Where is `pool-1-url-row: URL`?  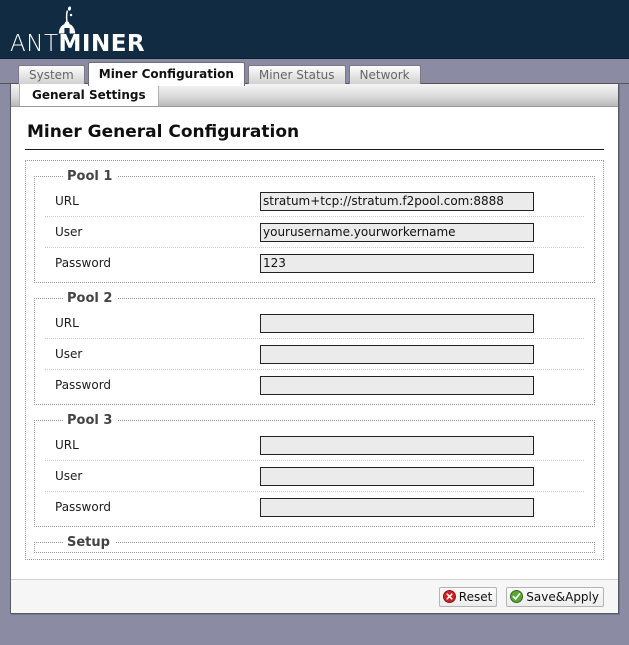
pool-1-url-row: URL is located at coordinates (314, 201).